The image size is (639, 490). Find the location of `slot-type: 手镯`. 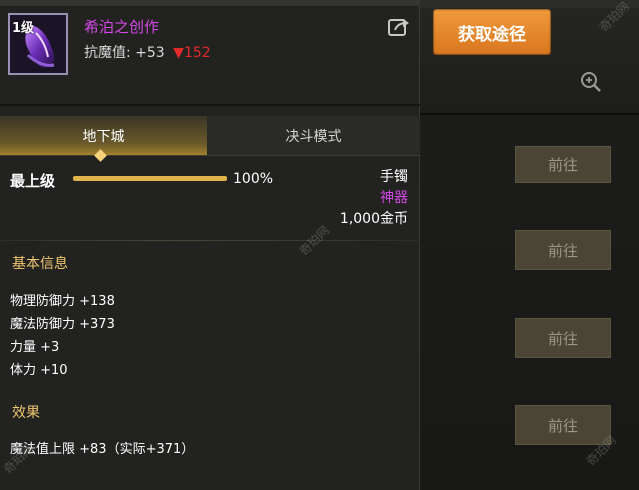

slot-type: 手镯 is located at coordinates (394, 177).